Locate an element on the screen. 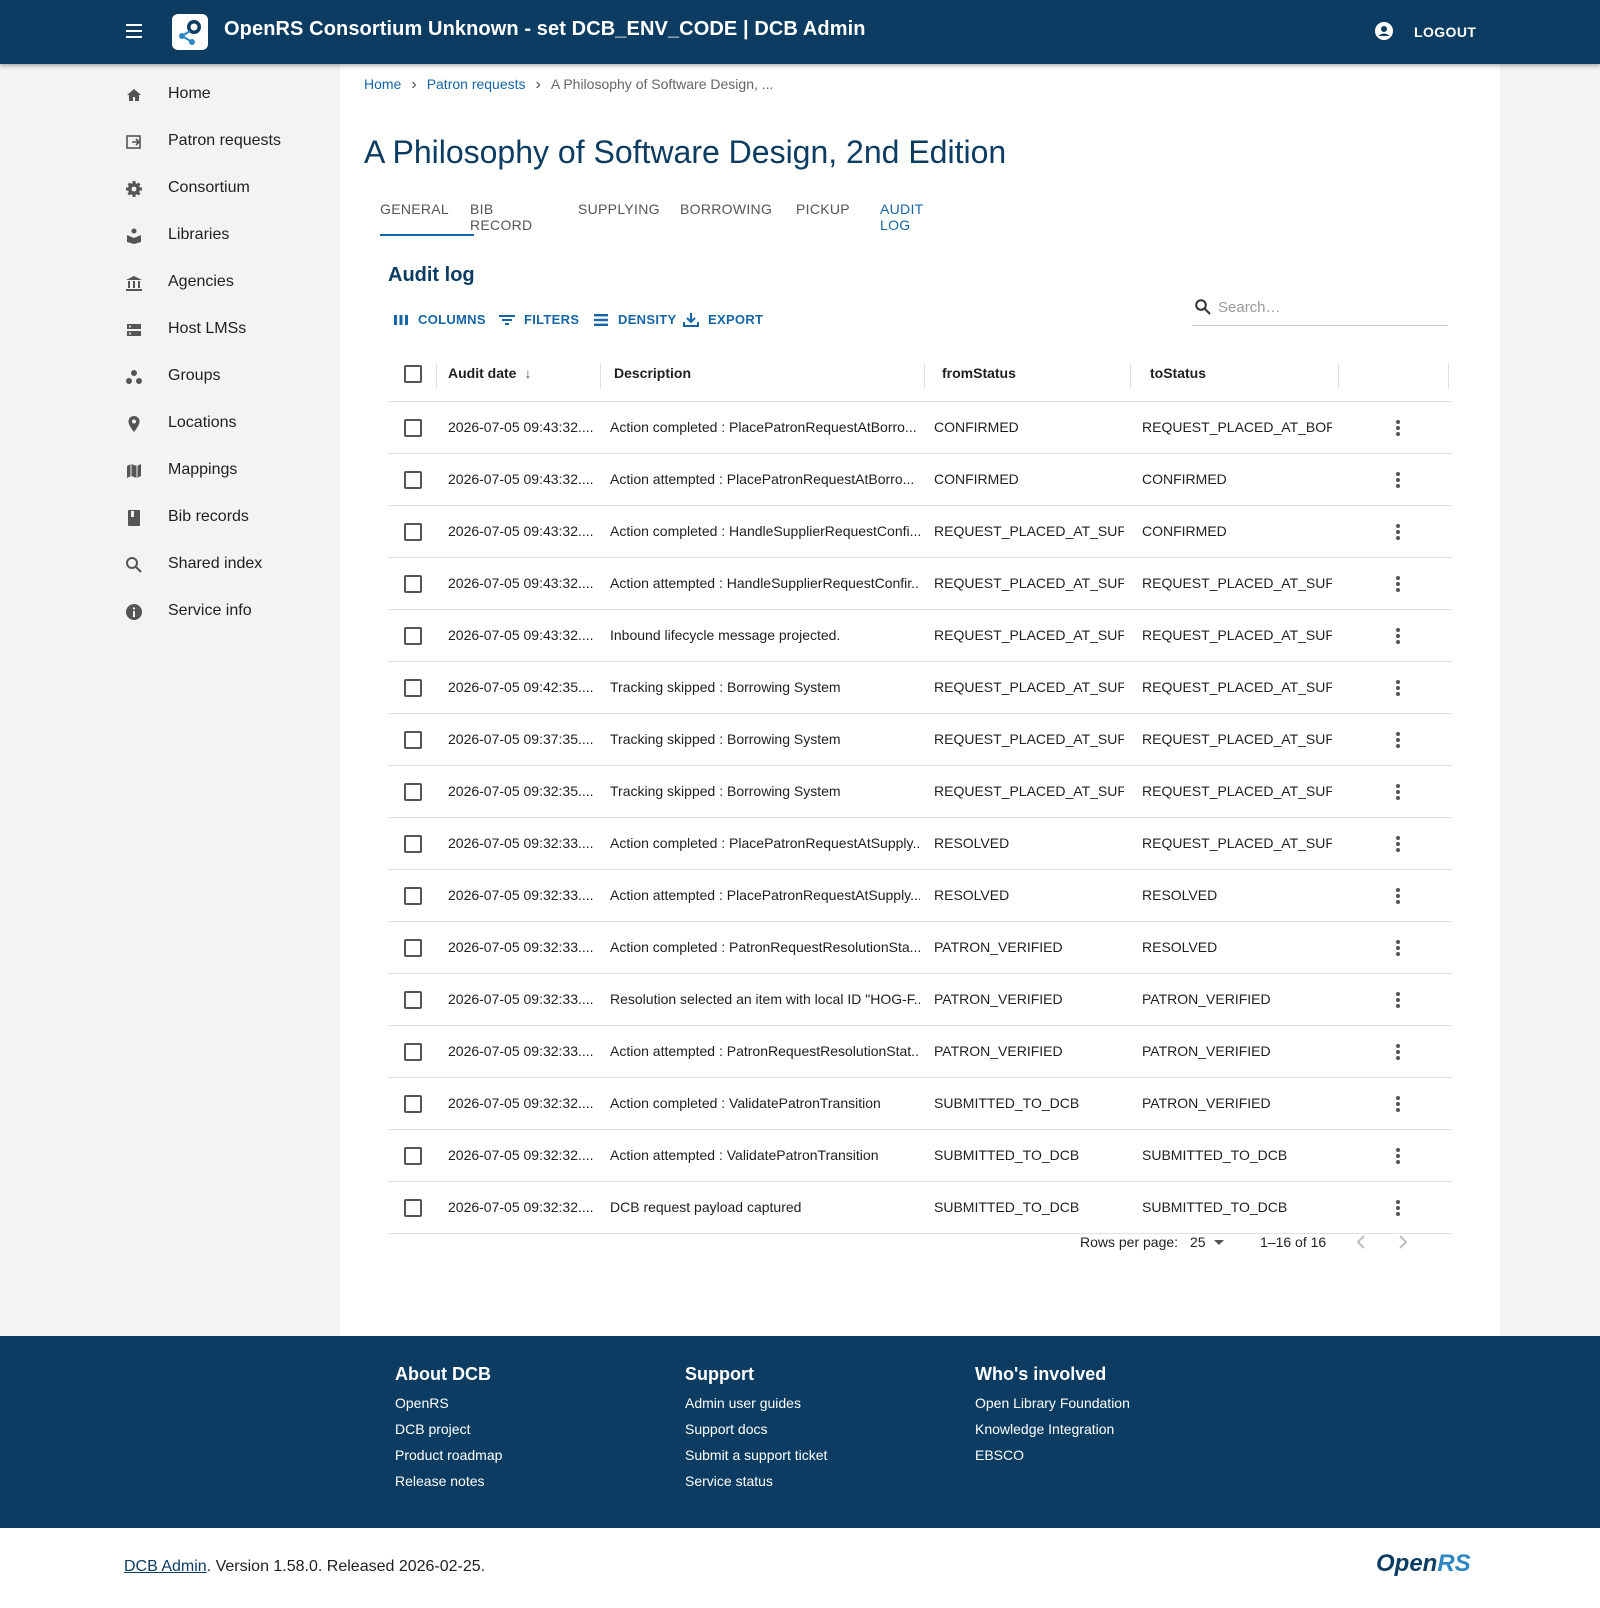  previous-page-button is located at coordinates (1362, 1242).